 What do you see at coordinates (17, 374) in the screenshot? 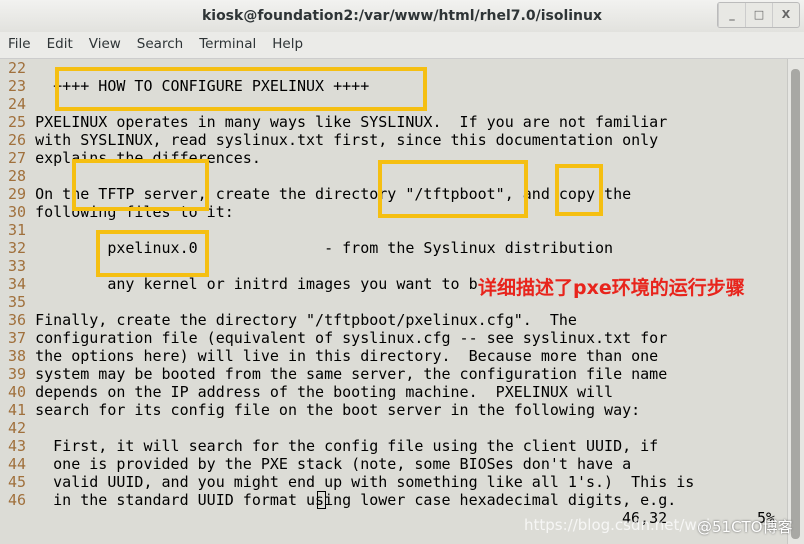
I see `line-number: 39` at bounding box center [17, 374].